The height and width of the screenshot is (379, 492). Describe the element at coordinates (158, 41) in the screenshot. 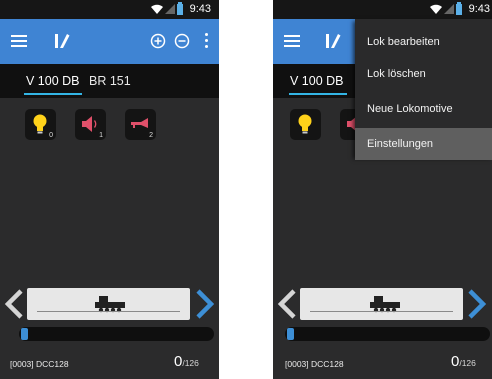

I see `add-loco-icon` at that location.